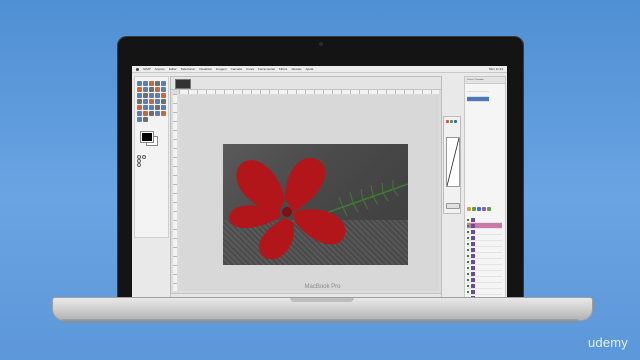  What do you see at coordinates (163, 83) in the screenshot?
I see `color-select-tool-icon` at bounding box center [163, 83].